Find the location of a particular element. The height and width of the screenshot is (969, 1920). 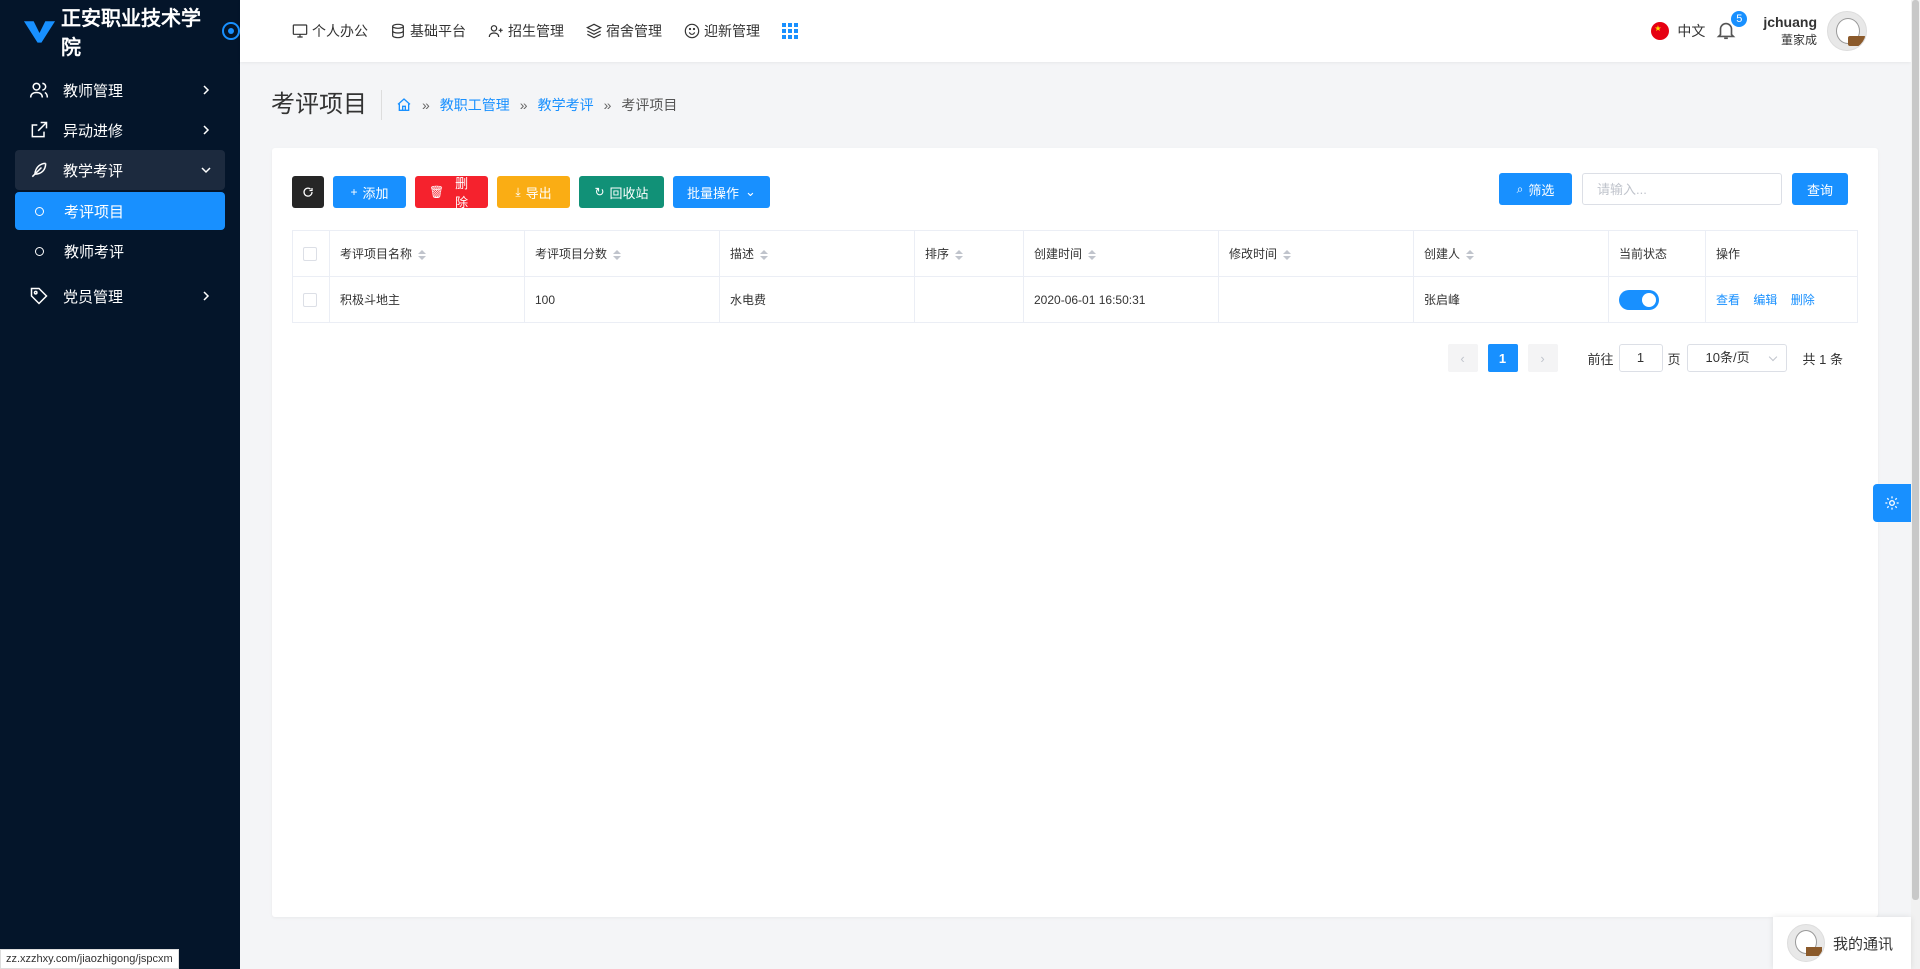

topnav-base-platform: 基础平台 is located at coordinates (428, 31).